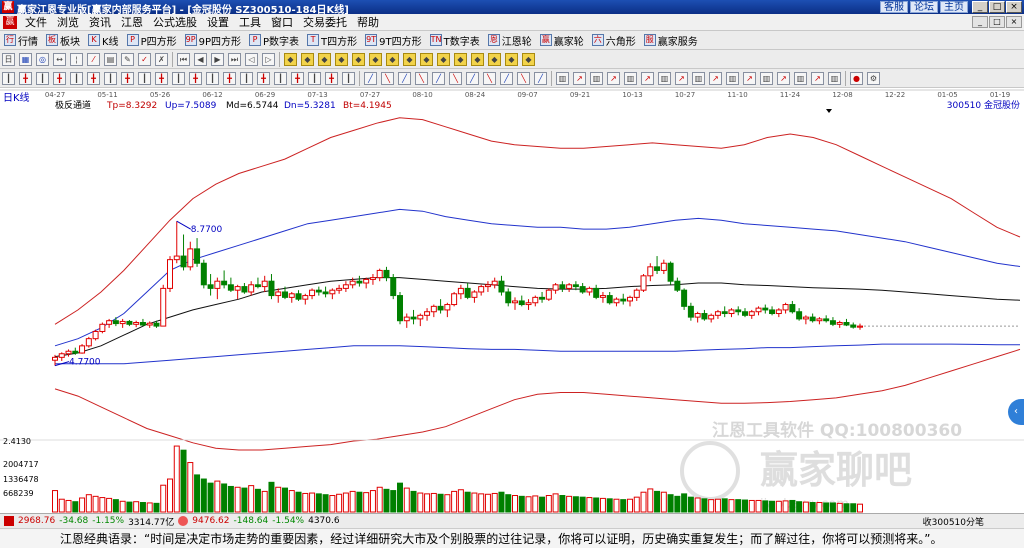  I want to click on table-tool-4-icon: ↗, so click(613, 78).